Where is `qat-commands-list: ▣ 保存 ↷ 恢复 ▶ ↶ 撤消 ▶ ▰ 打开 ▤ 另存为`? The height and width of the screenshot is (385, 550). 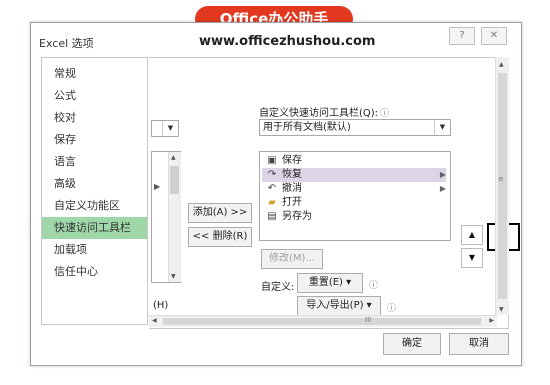
qat-commands-list: ▣ 保存 ↷ 恢复 ▶ ↶ 撤消 ▶ ▰ 打开 ▤ 另存为 is located at coordinates (355, 196).